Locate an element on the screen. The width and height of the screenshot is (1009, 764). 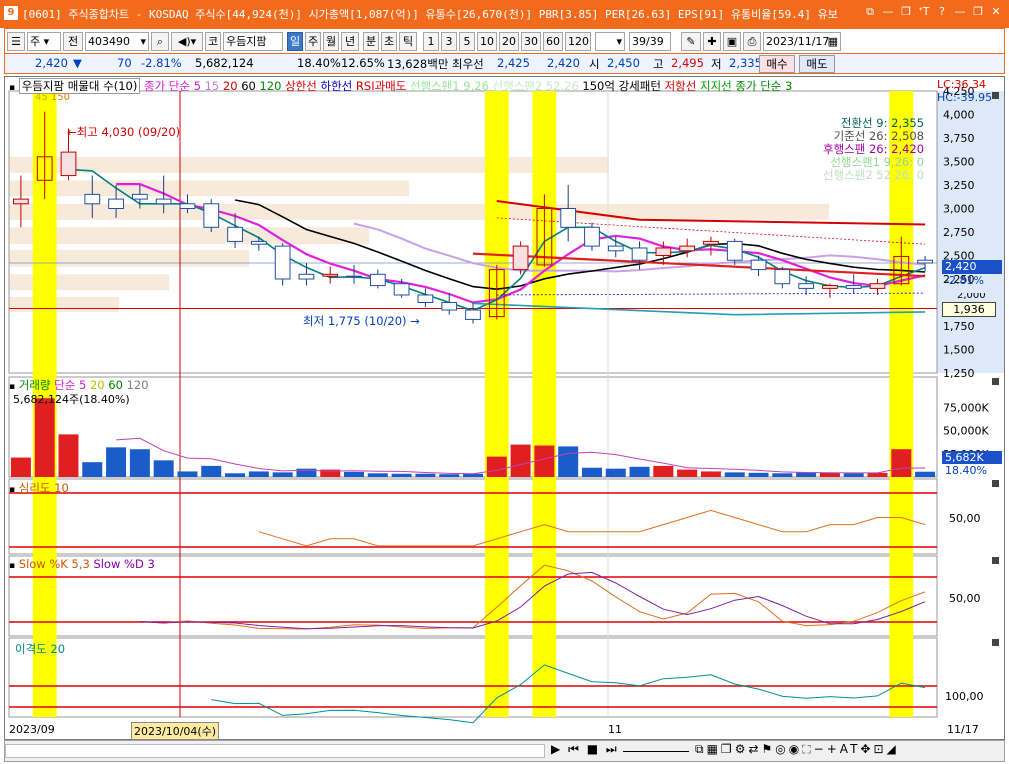
interval-10: 10 is located at coordinates (487, 41).